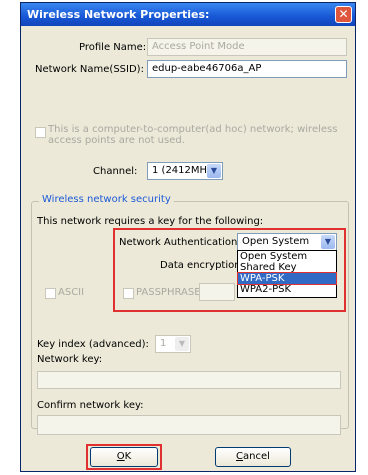  Describe the element at coordinates (118, 14) in the screenshot. I see `dialog-title: Wireless Network Properties:` at that location.